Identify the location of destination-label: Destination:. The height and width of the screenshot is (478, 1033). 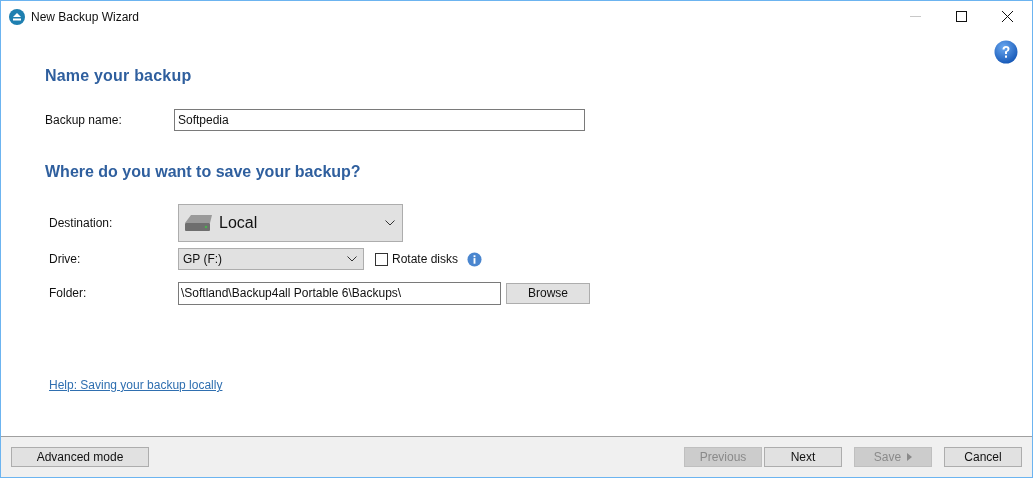
(81, 223).